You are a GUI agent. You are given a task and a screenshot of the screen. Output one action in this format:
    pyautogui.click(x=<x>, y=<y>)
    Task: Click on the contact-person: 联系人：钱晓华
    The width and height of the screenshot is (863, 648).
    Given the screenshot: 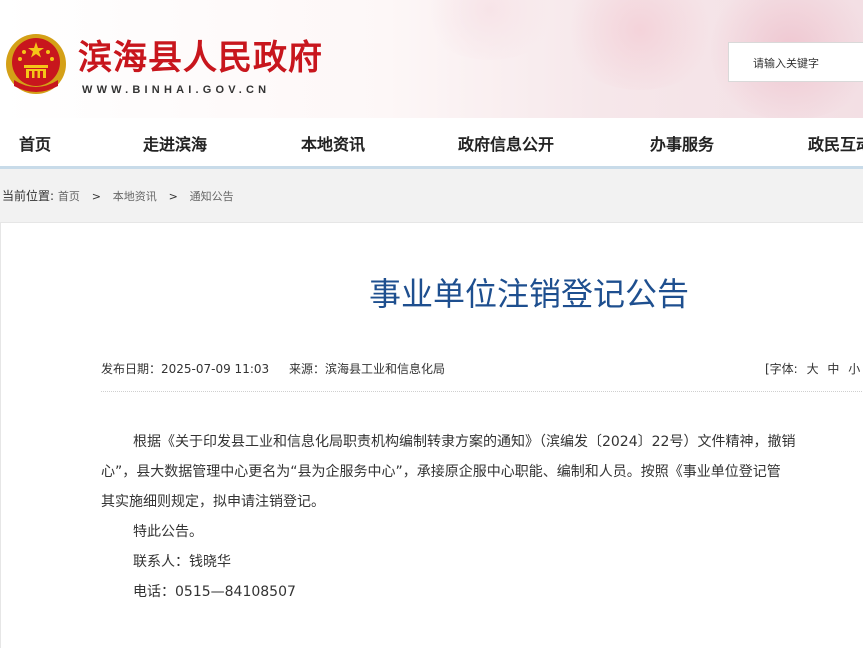 What is the action you would take?
    pyautogui.click(x=182, y=562)
    